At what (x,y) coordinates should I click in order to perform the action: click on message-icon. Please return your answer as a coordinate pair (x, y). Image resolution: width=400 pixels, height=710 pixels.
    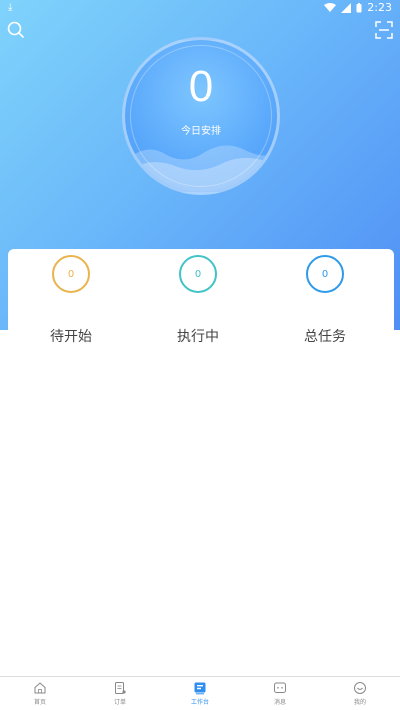
    Looking at the image, I should click on (280, 687).